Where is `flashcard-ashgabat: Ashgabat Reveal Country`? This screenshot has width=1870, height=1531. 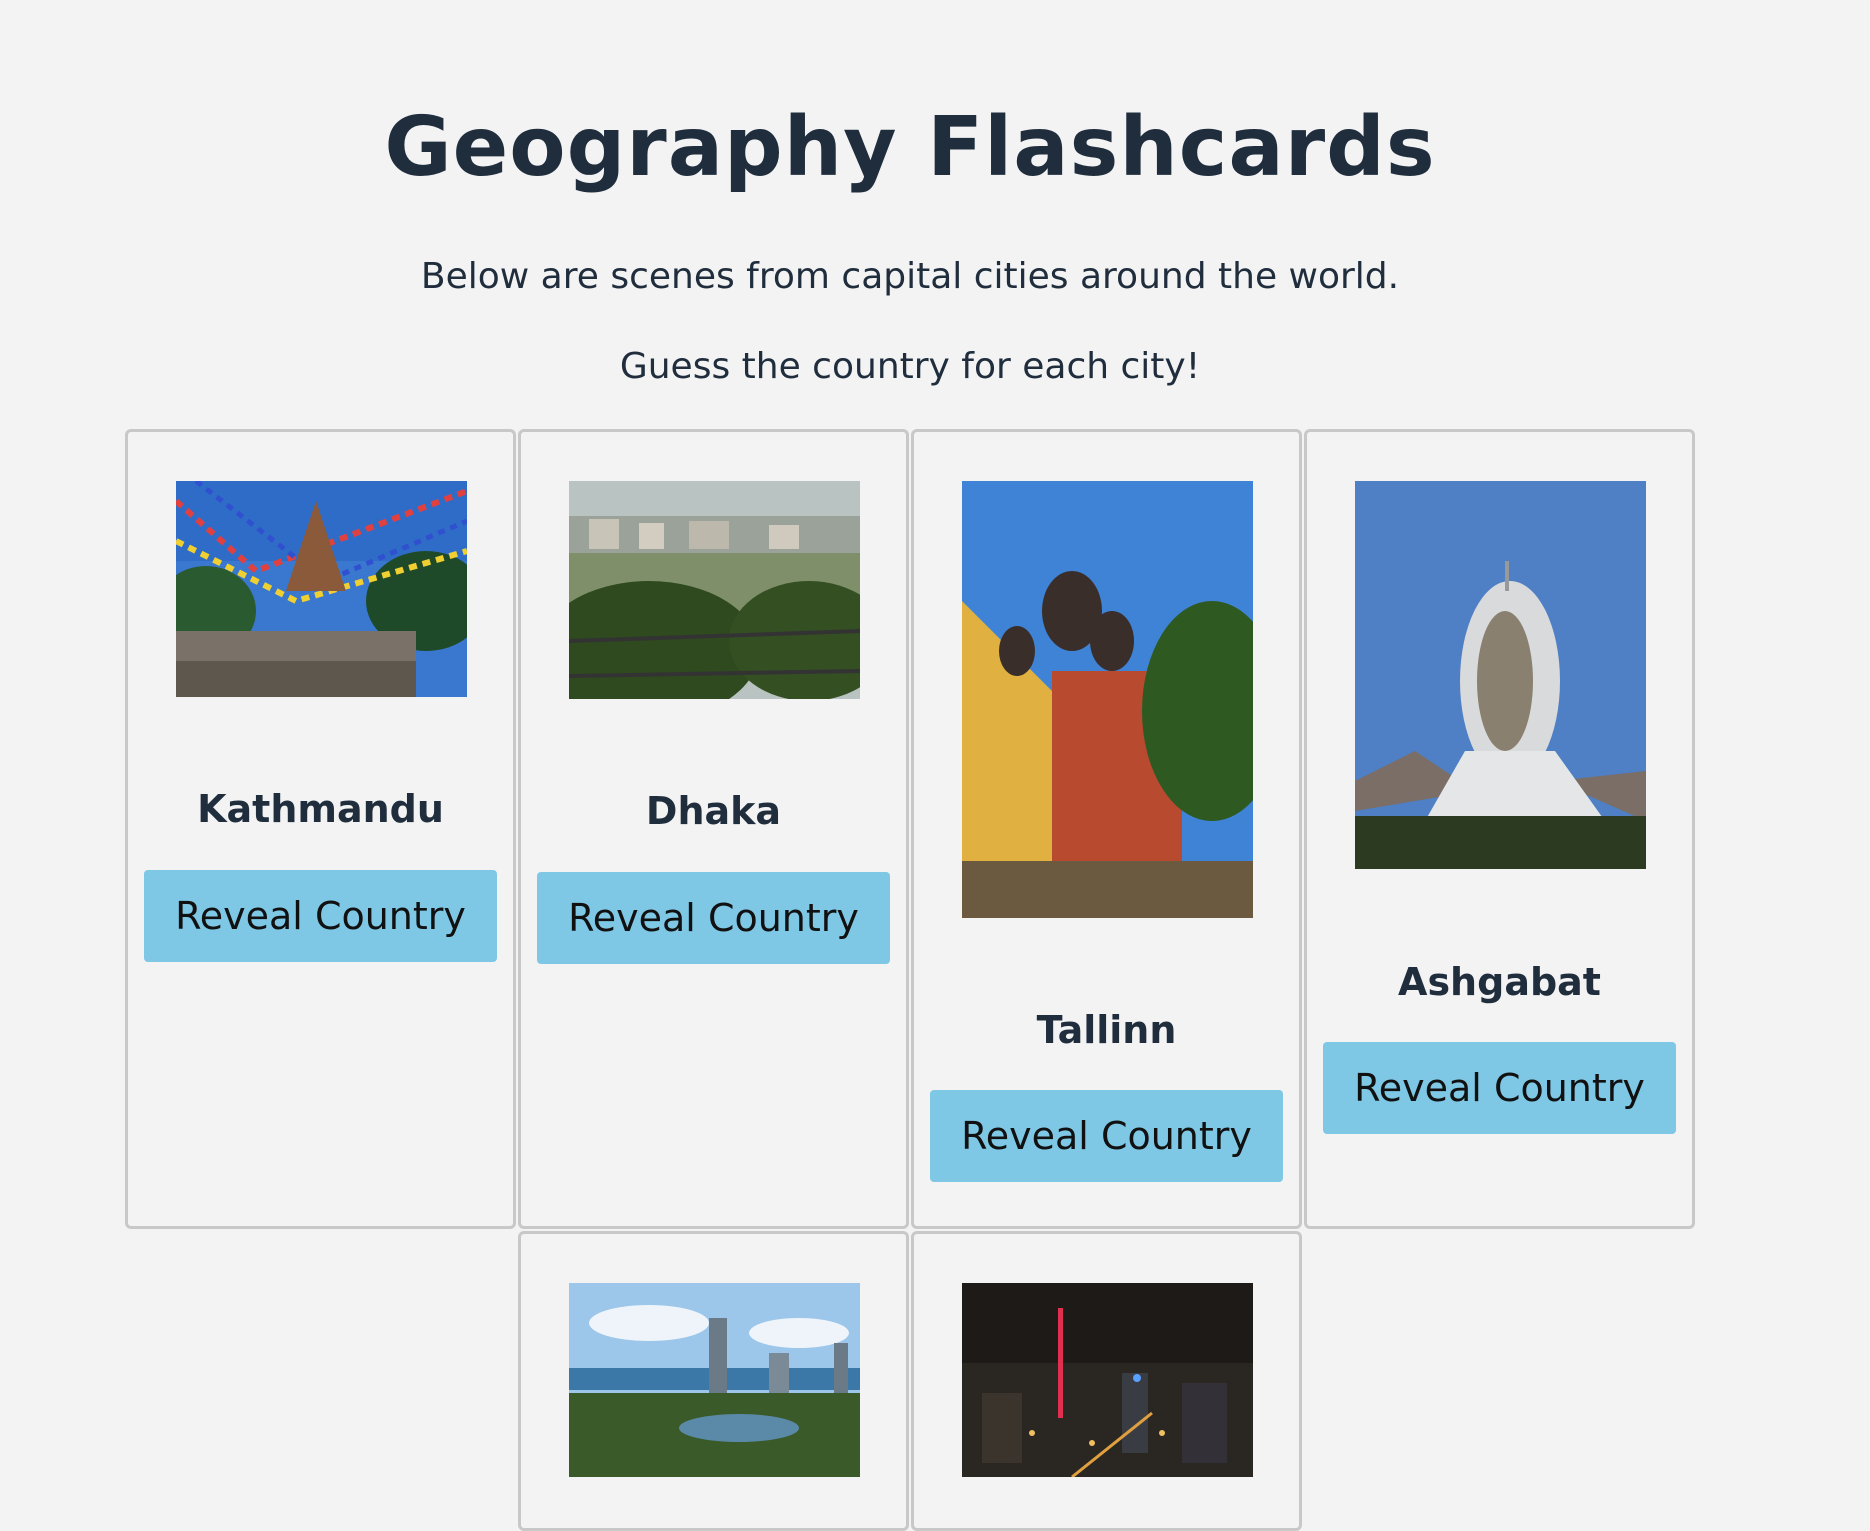
flashcard-ashgabat: Ashgabat Reveal Country is located at coordinates (1499, 829).